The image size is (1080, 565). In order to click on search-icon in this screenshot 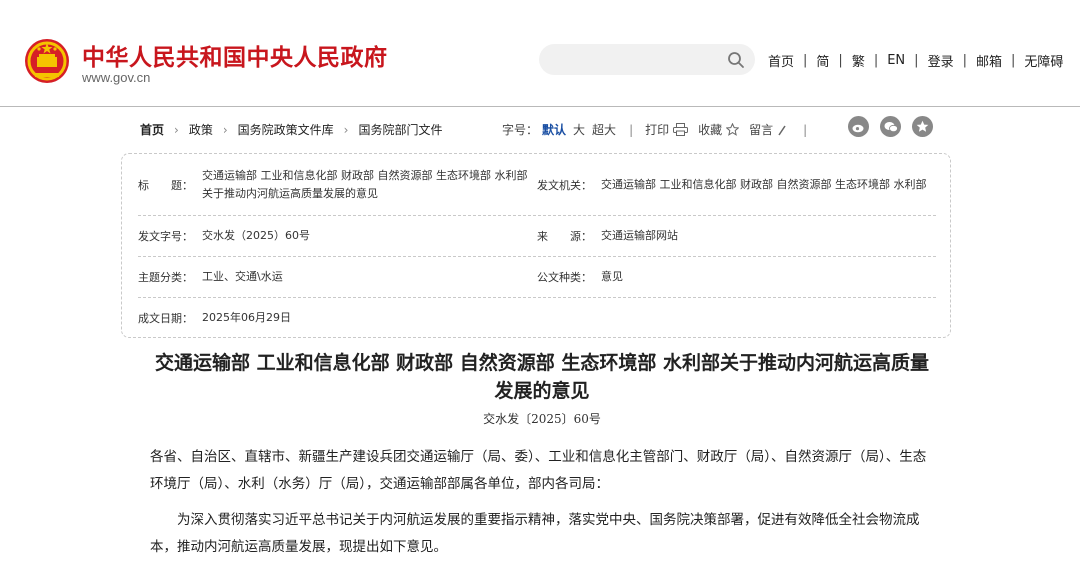, I will do `click(736, 60)`.